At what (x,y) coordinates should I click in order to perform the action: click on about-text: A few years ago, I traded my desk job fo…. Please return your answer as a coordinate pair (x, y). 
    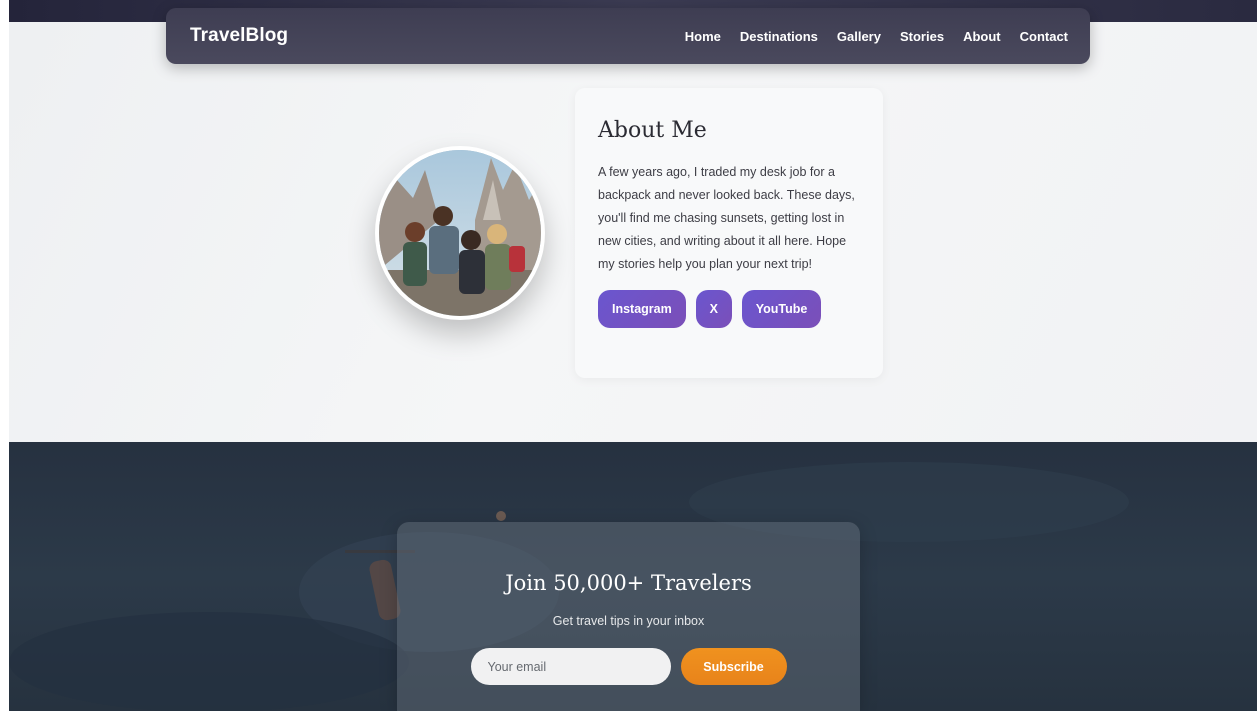
    Looking at the image, I should click on (726, 218).